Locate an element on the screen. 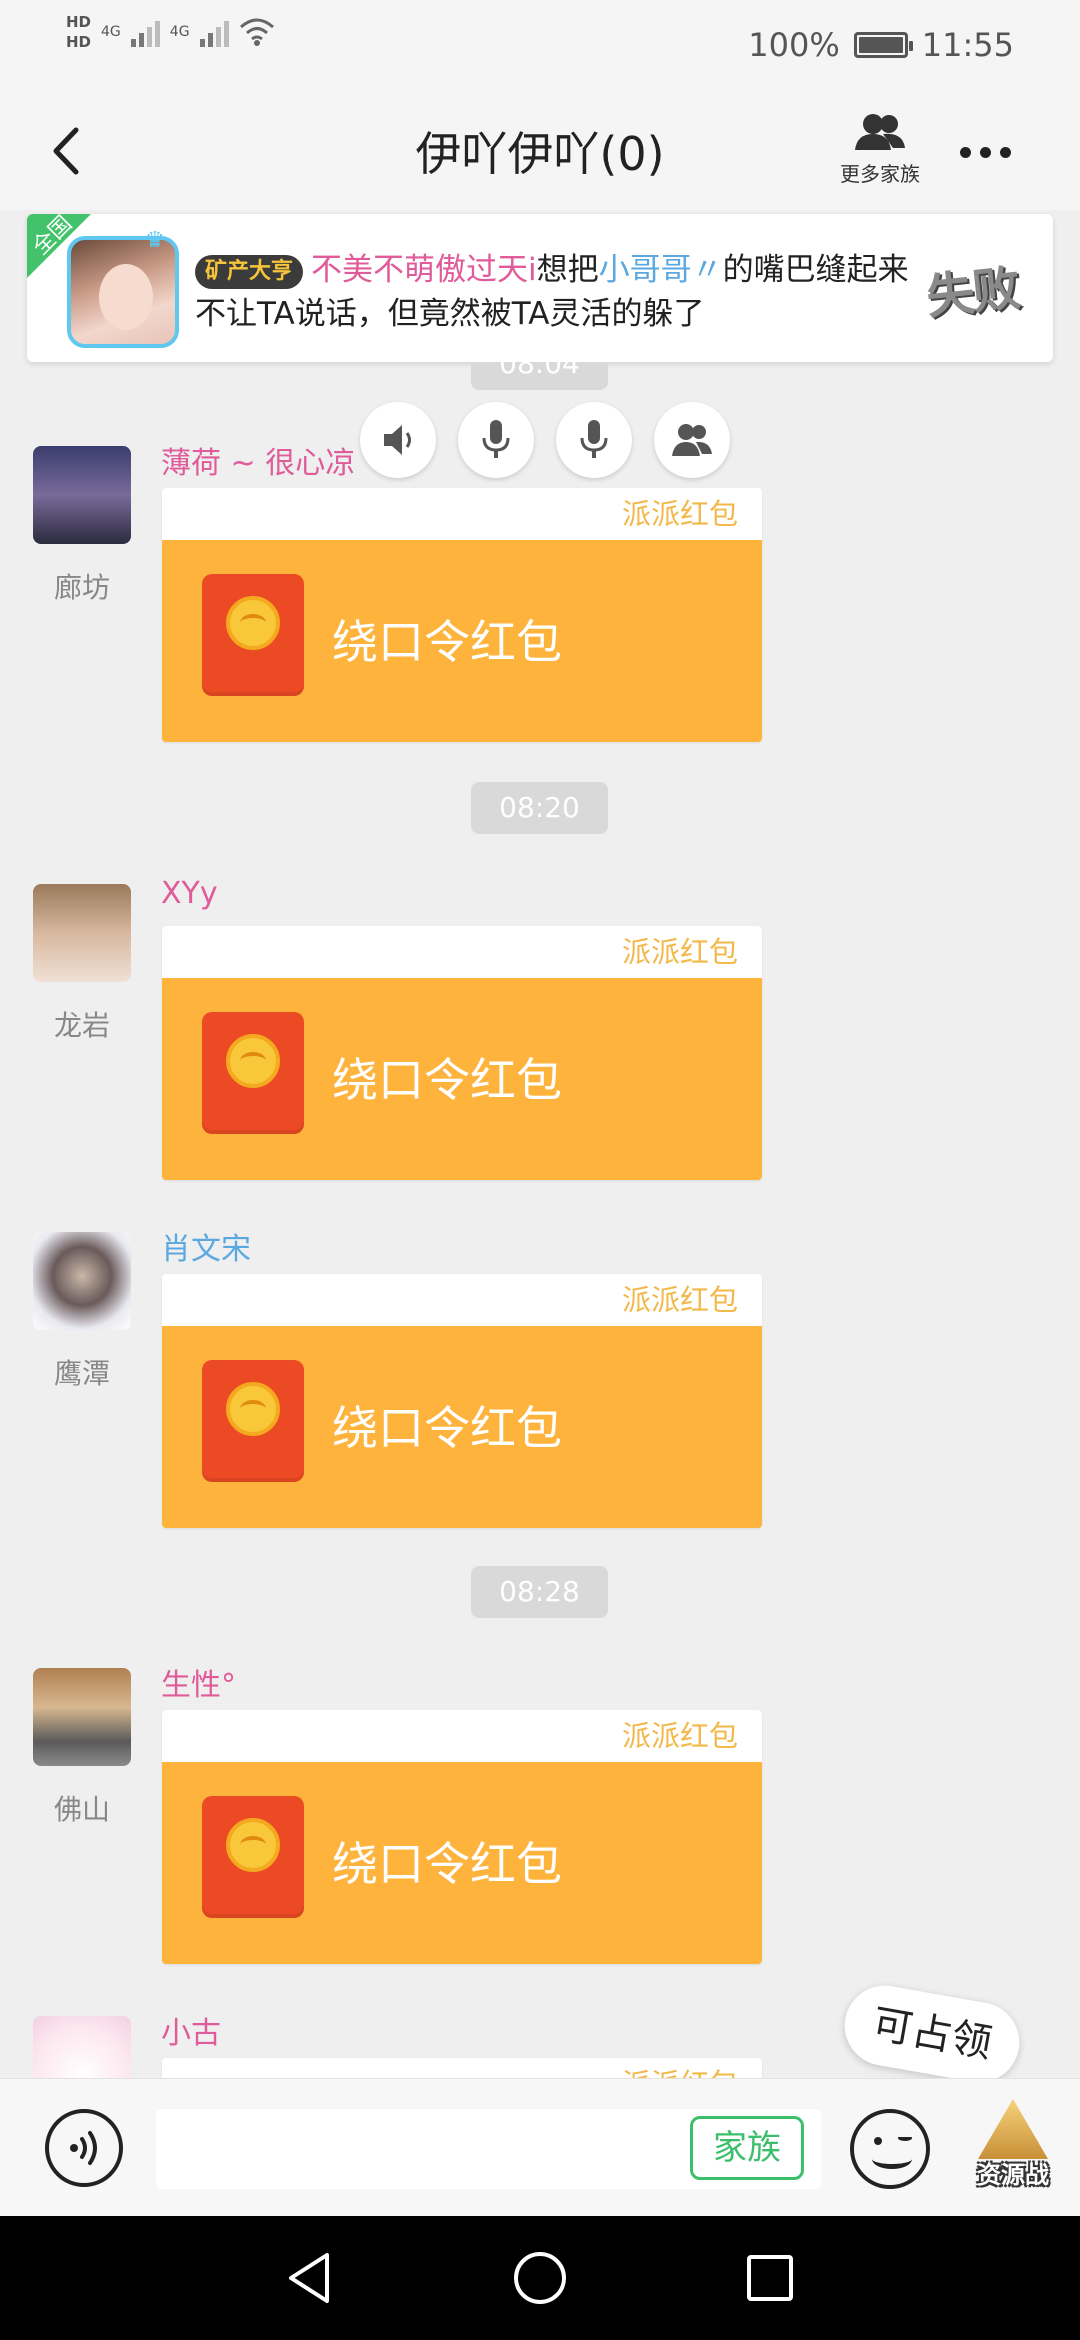 This screenshot has width=1080, height=2340. sender-name: XYy is located at coordinates (189, 893).